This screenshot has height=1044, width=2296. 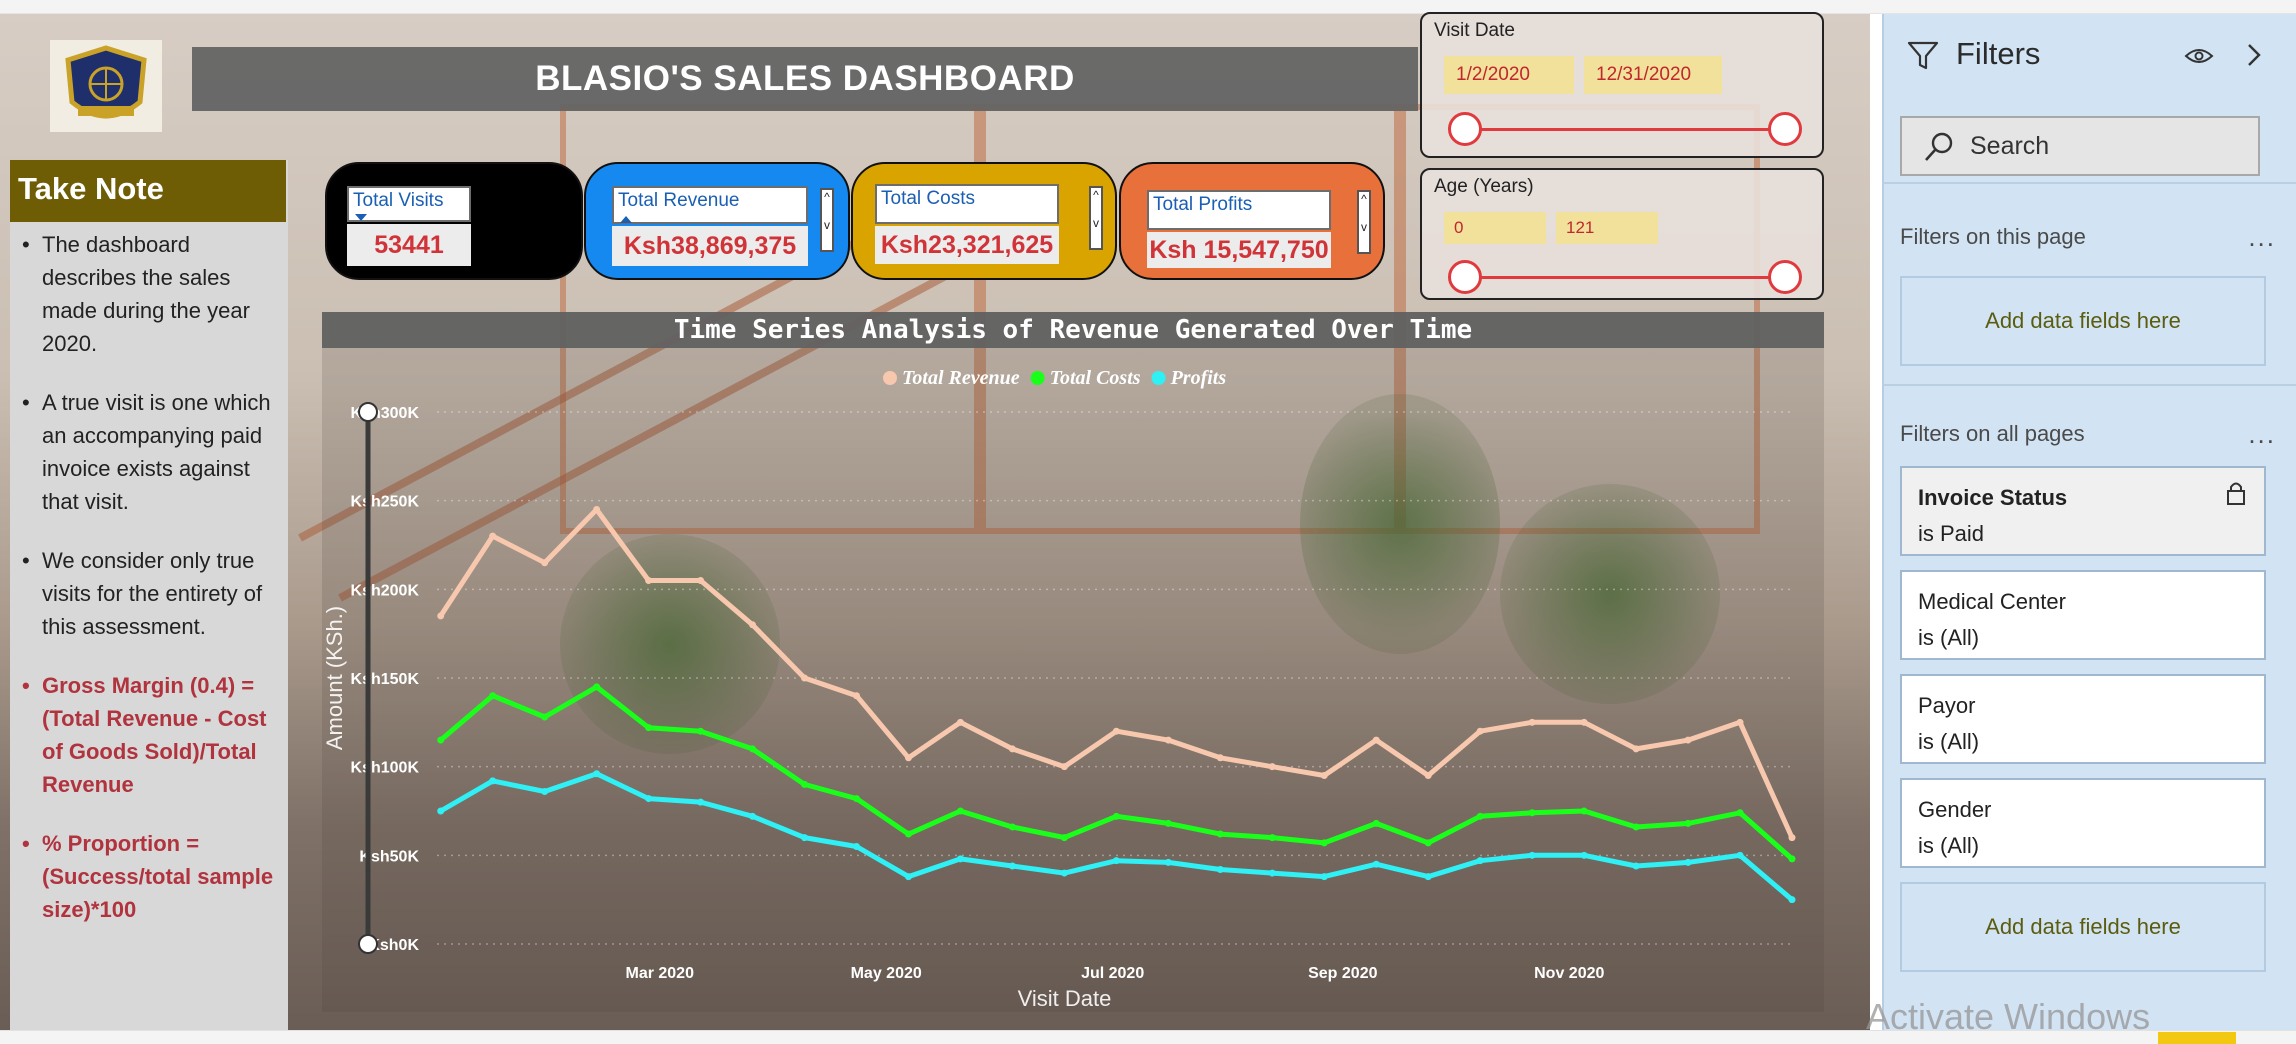 I want to click on lock-icon, so click(x=2236, y=493).